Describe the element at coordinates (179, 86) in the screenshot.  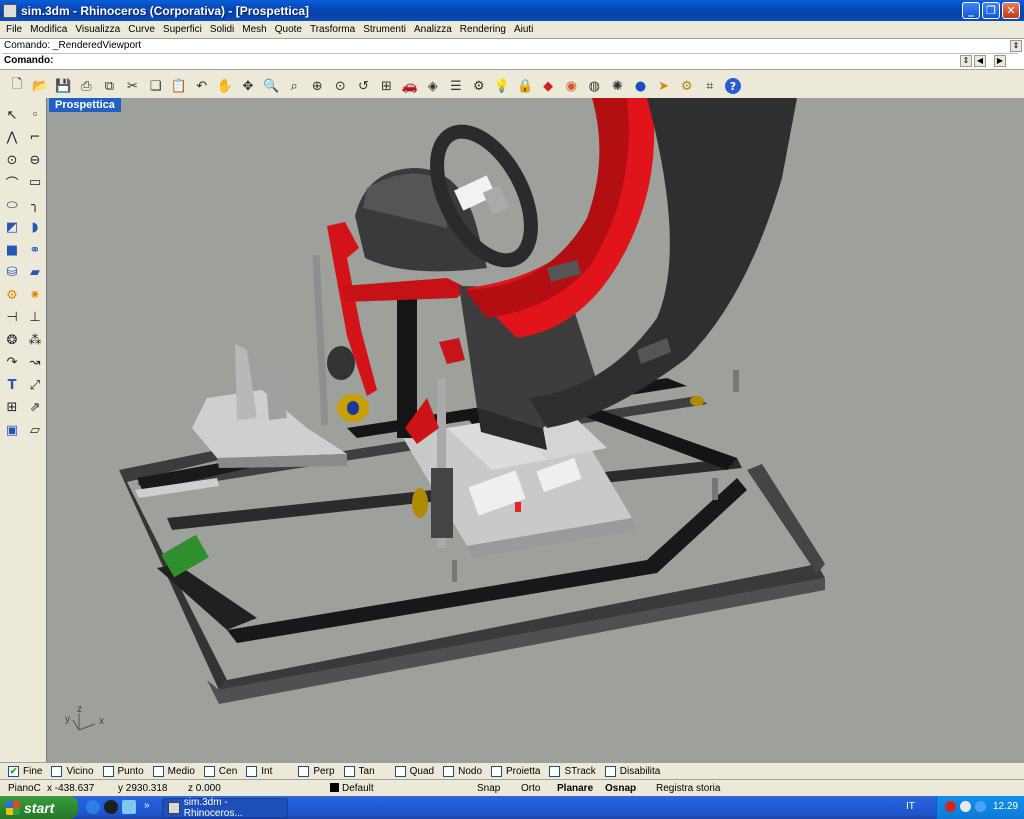
I see `paste-button: 📋` at that location.